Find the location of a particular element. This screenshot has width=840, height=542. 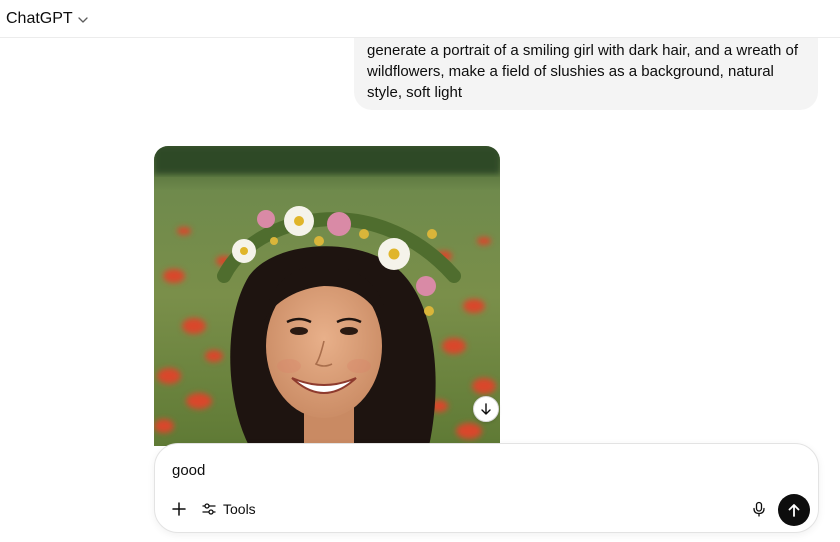

message-input is located at coordinates (472, 470).